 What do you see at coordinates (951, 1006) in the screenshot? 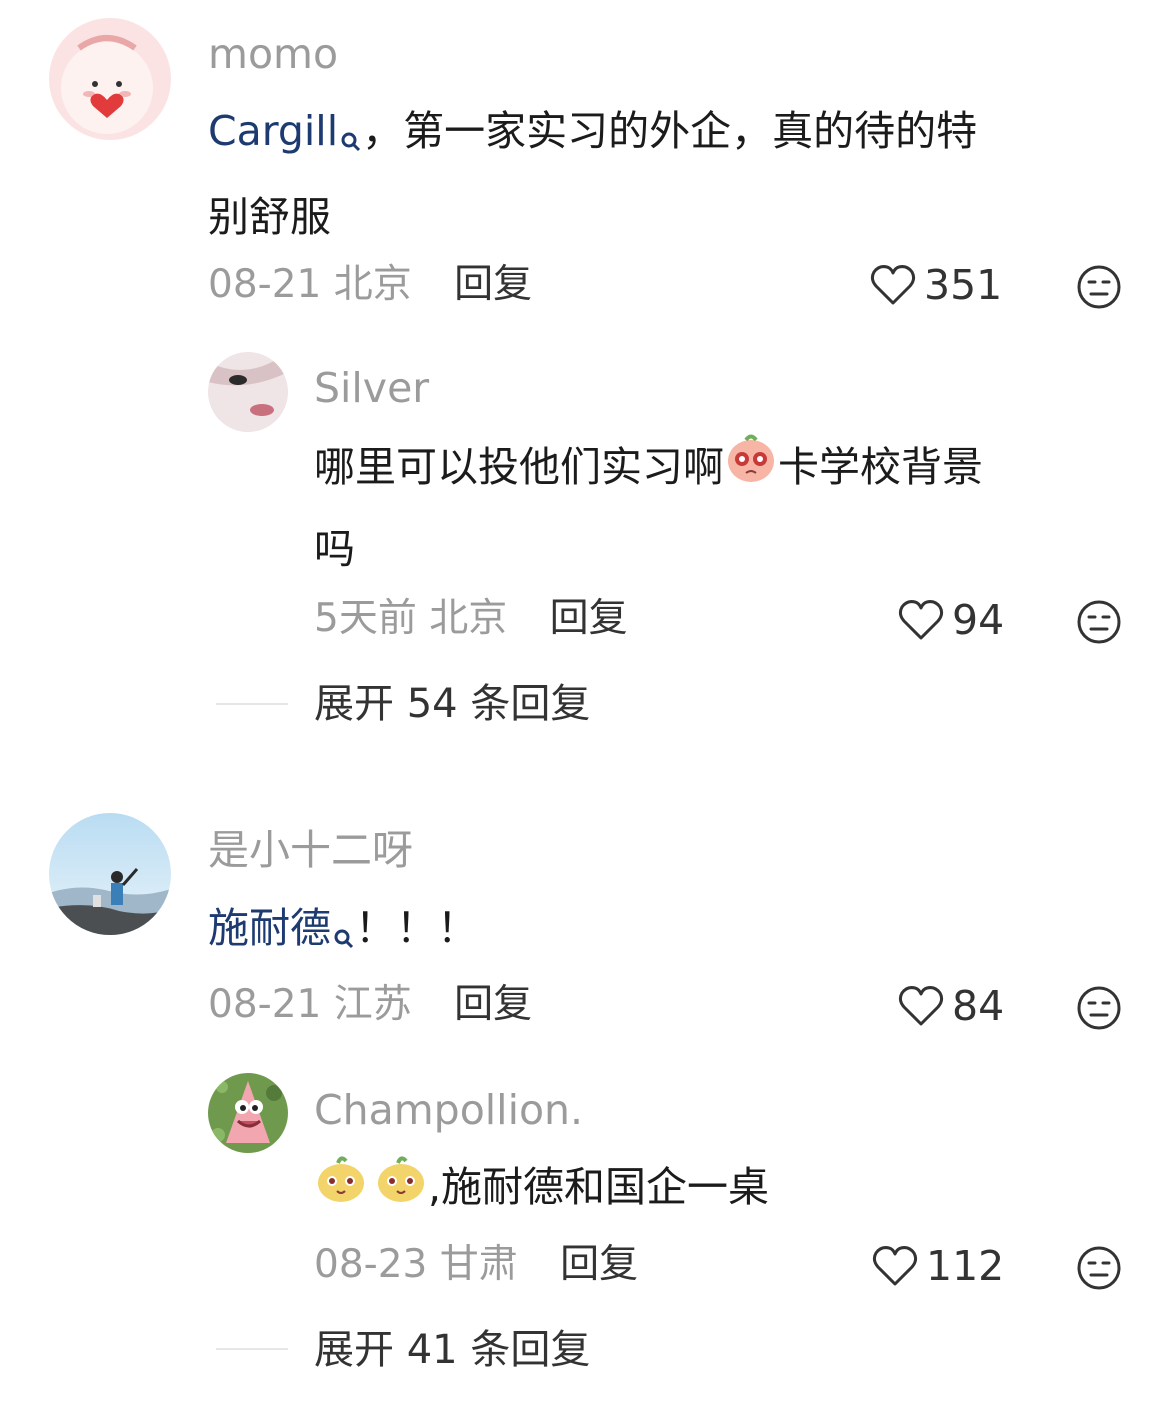
I see `like-button: 84` at bounding box center [951, 1006].